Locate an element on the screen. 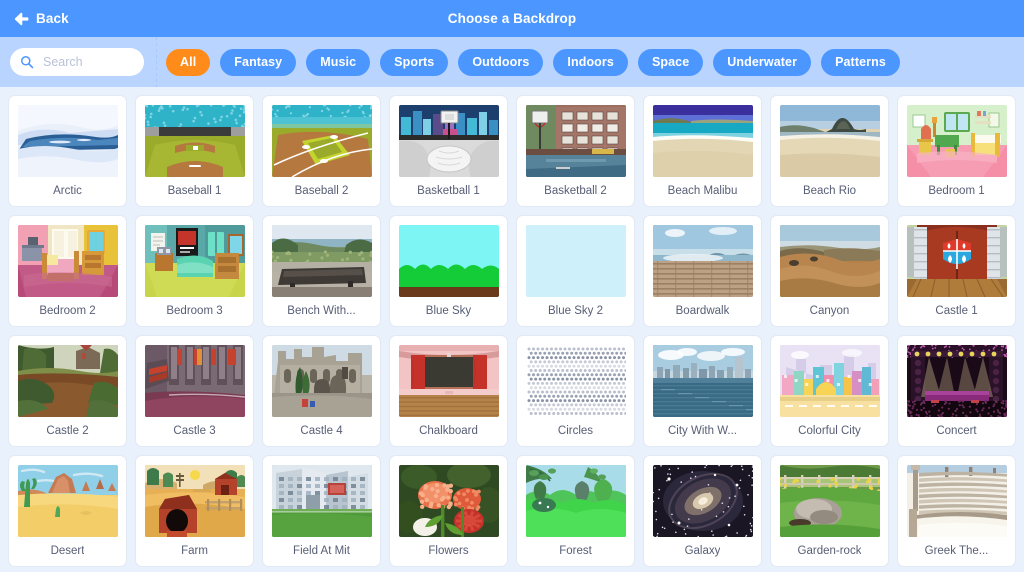 The height and width of the screenshot is (572, 1024). backdrop-label: Basketball 2 is located at coordinates (575, 191).